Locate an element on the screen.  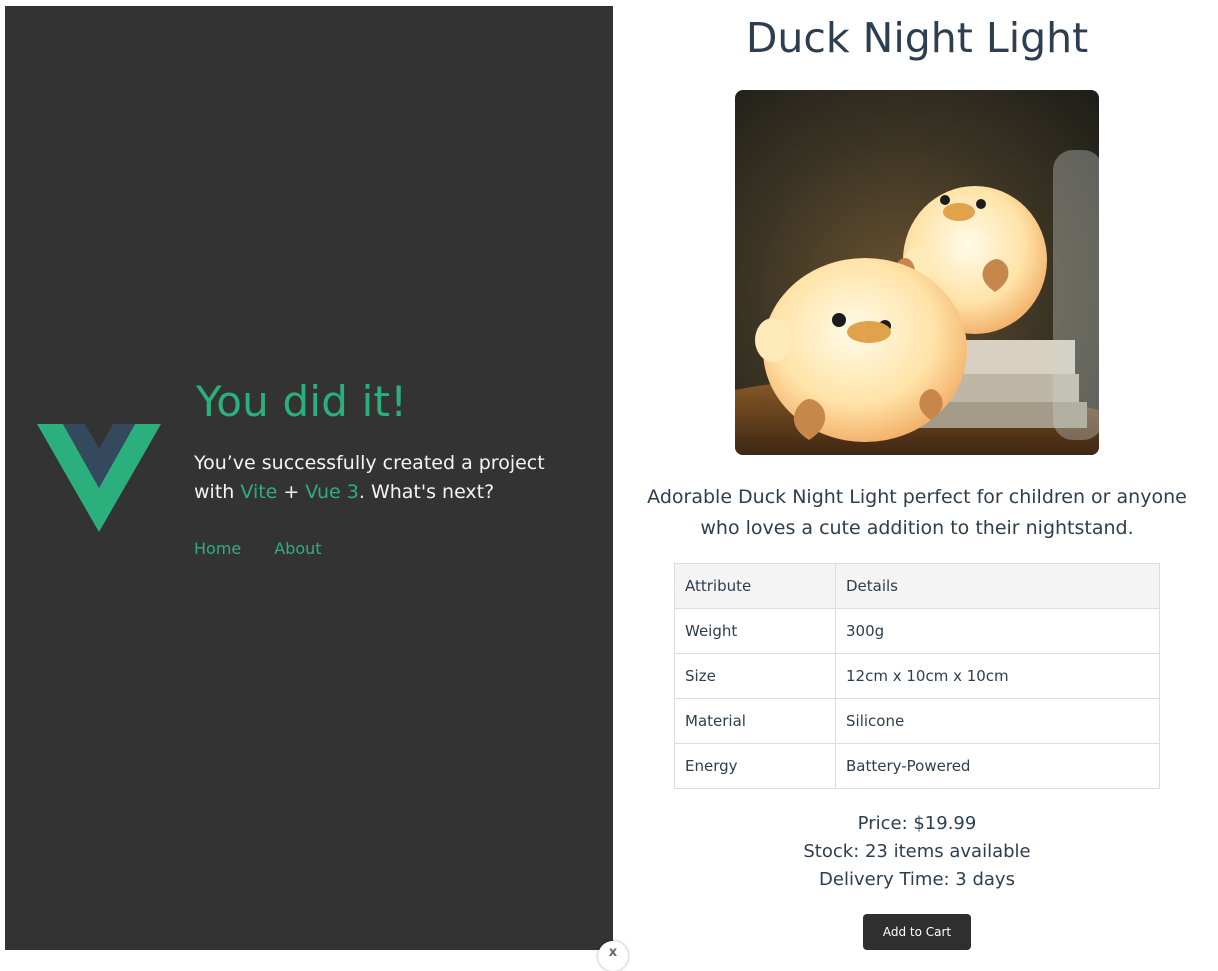
stock-text: Stock: 23 items available is located at coordinates (917, 851).